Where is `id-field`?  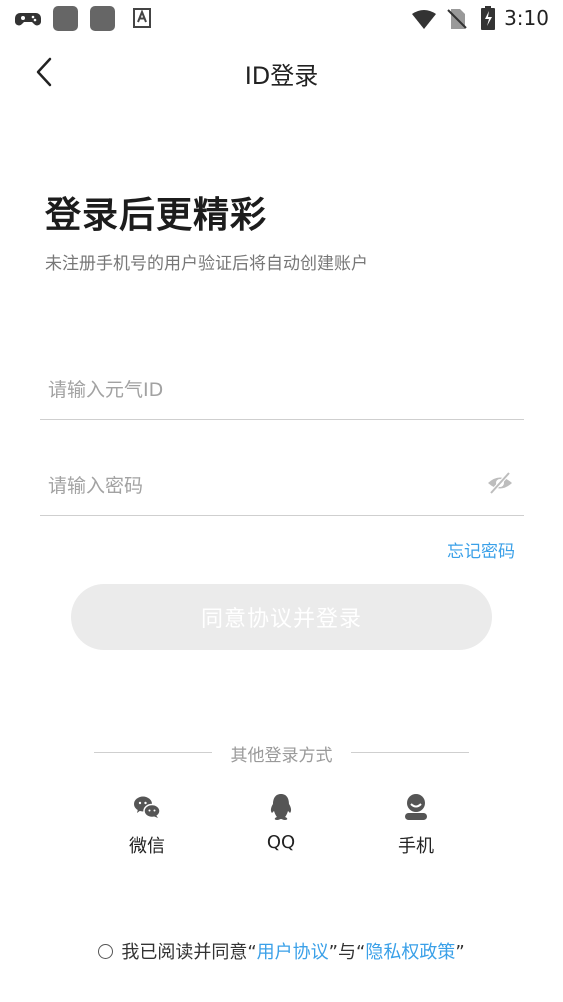 id-field is located at coordinates (282, 390).